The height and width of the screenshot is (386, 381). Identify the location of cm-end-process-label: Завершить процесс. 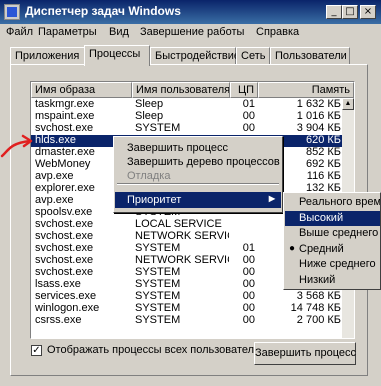
(177, 148).